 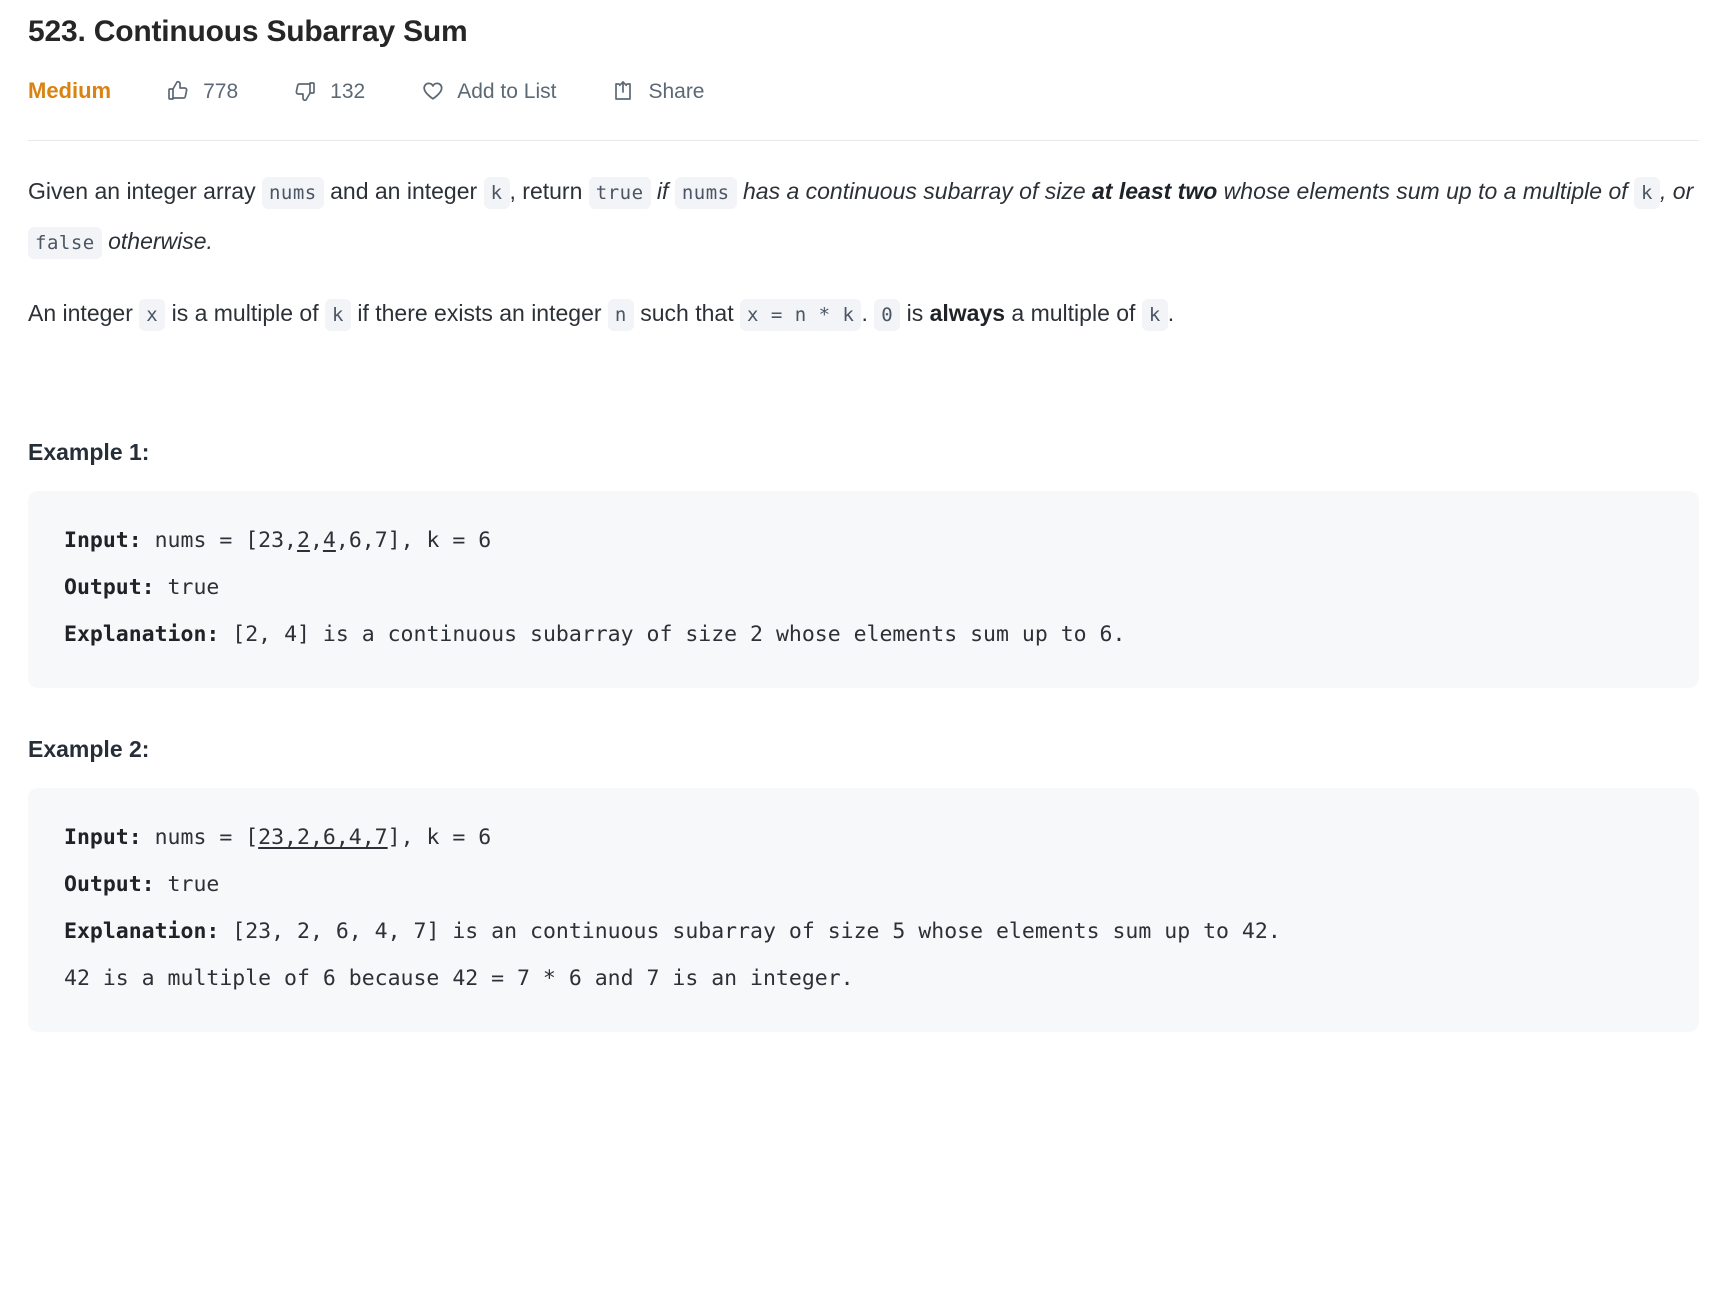 I want to click on desc-p1-t3: , return, so click(x=549, y=191).